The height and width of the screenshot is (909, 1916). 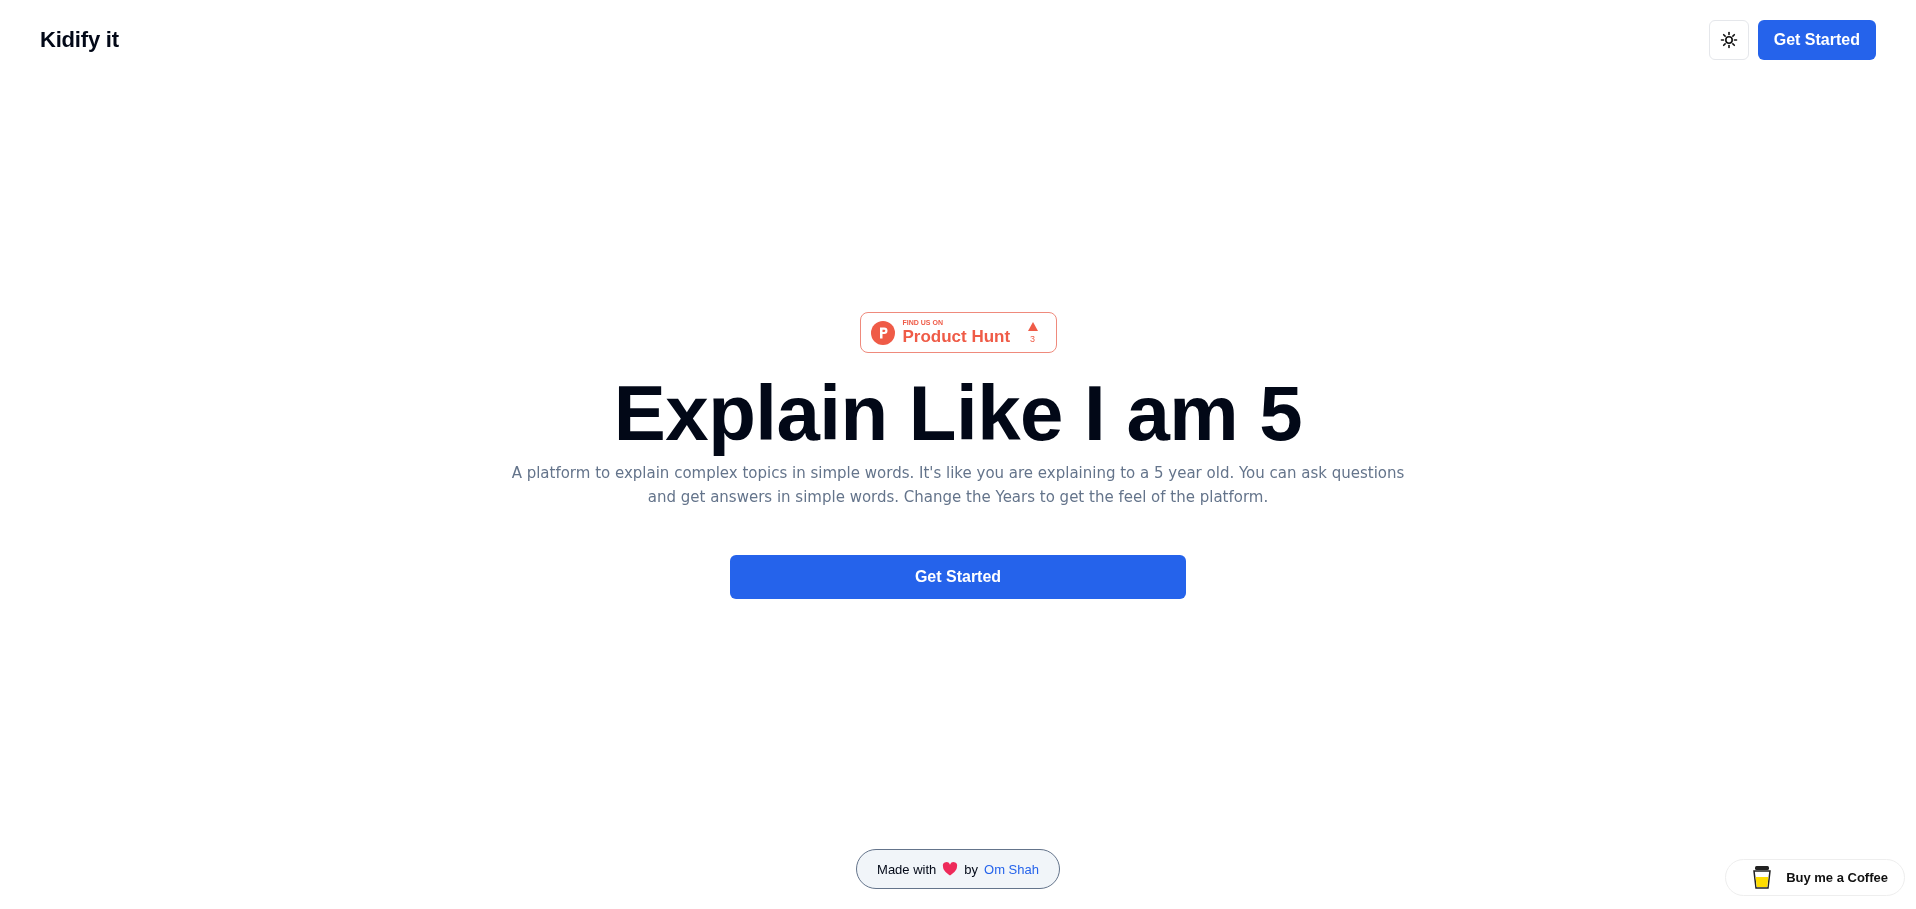 I want to click on upvote-icon, so click(x=1032, y=326).